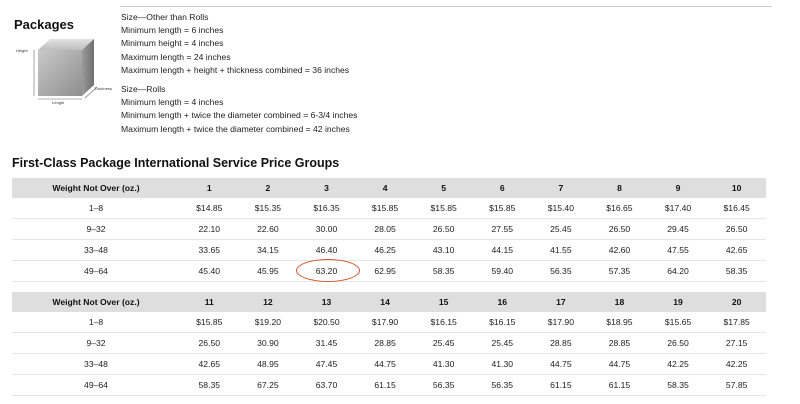  I want to click on column-header: 9, so click(678, 188).